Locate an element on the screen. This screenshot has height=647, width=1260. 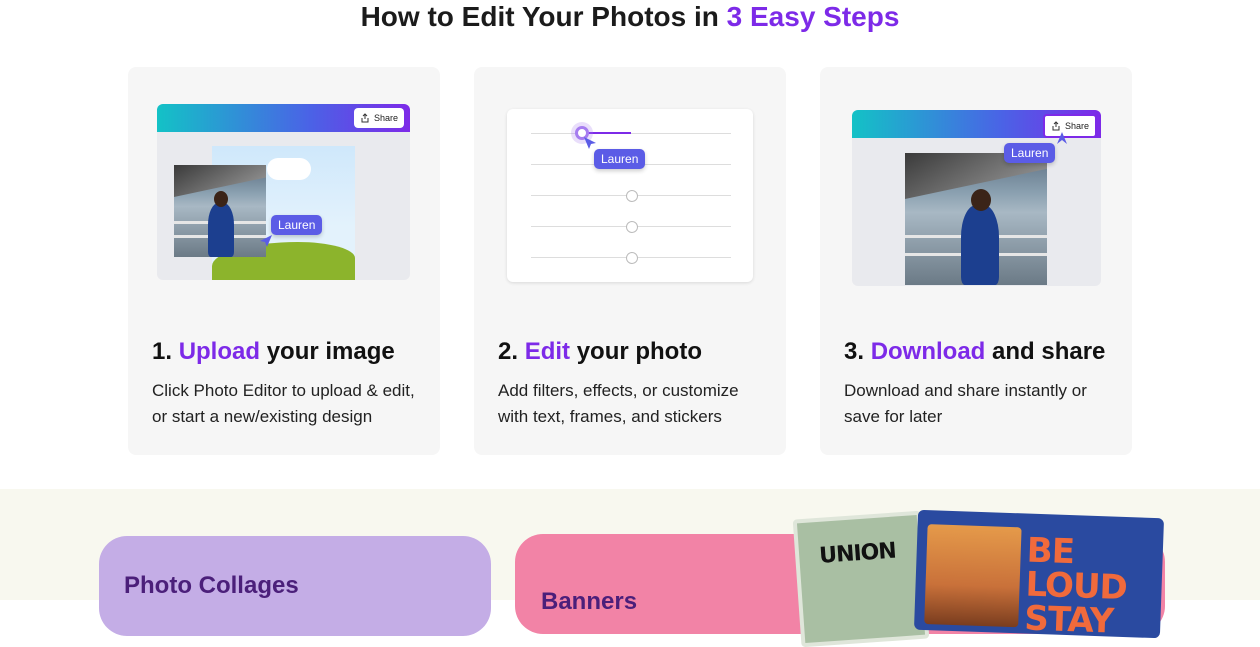
category-tile-photo-collages: Photo Collages is located at coordinates (295, 586).